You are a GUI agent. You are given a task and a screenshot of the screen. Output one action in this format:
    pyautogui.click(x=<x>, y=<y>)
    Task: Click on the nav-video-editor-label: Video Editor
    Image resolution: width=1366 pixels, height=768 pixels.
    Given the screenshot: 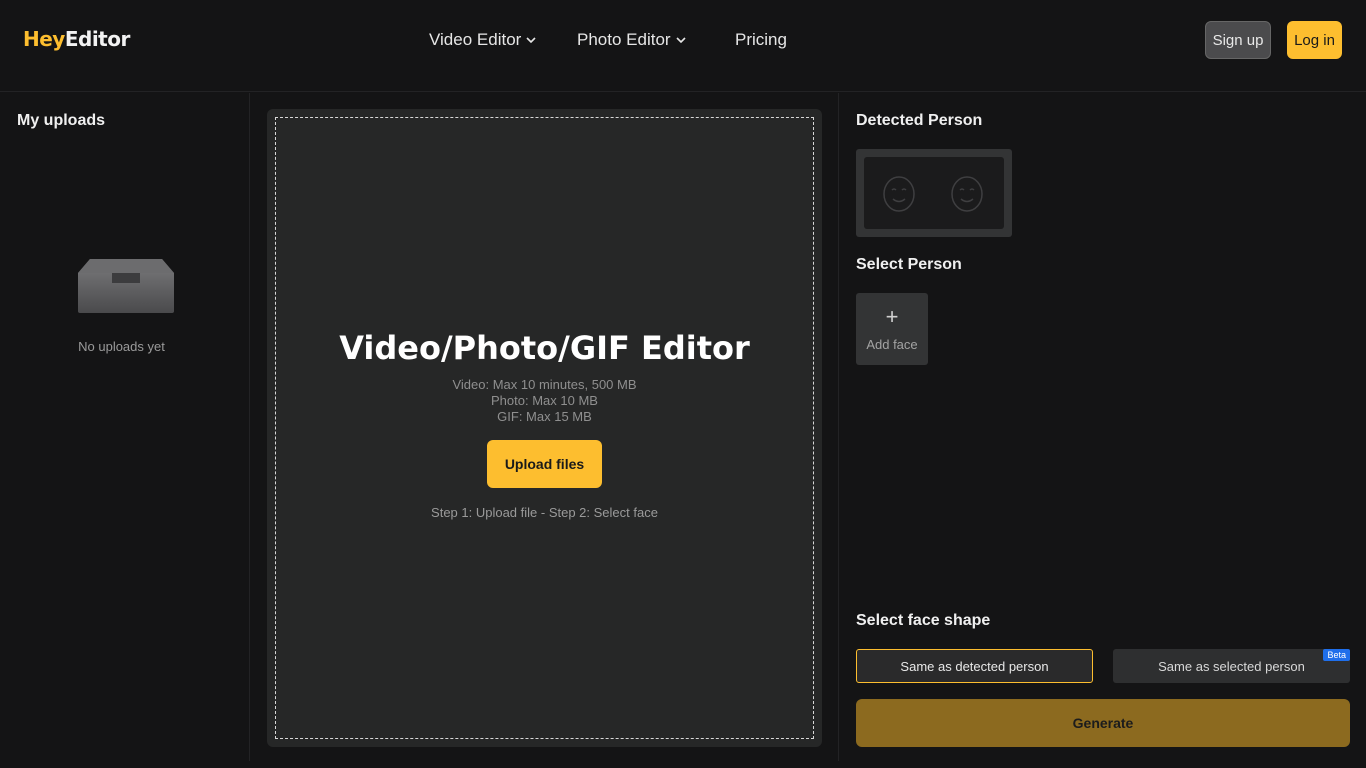 What is the action you would take?
    pyautogui.click(x=475, y=39)
    